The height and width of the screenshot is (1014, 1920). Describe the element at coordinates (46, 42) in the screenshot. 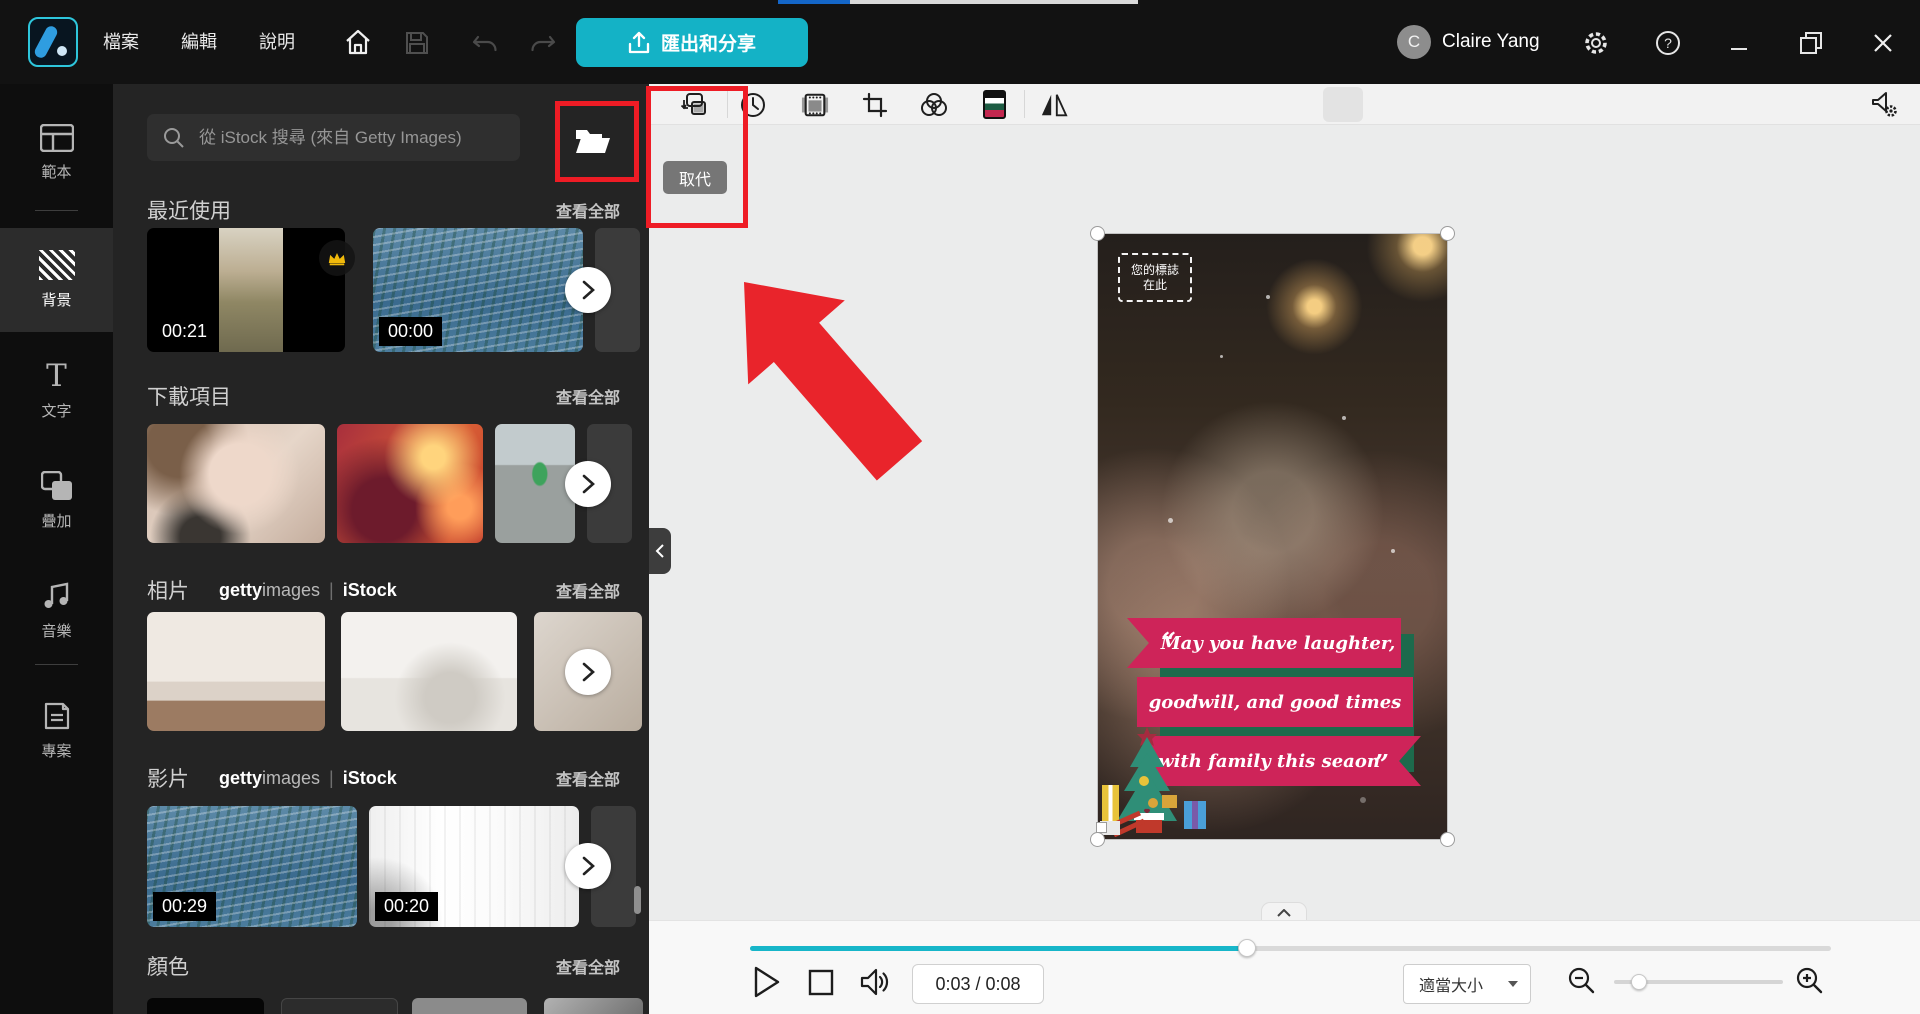

I see `app-logo-mark` at that location.